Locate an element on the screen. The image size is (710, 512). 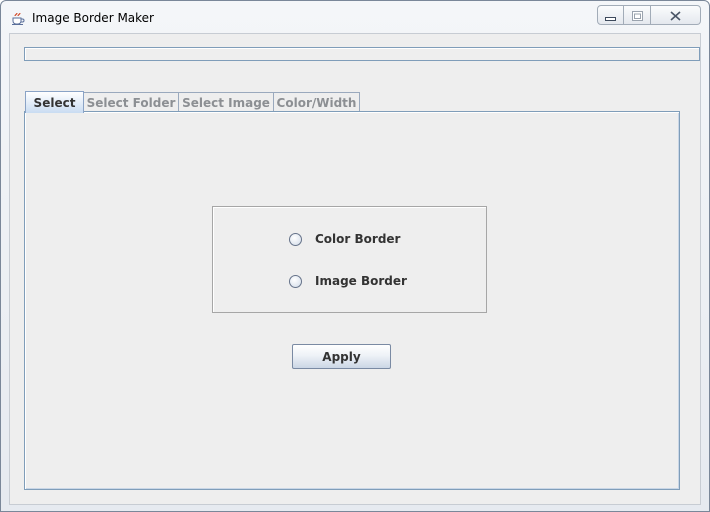
tab-color-width: Color/Width is located at coordinates (316, 102).